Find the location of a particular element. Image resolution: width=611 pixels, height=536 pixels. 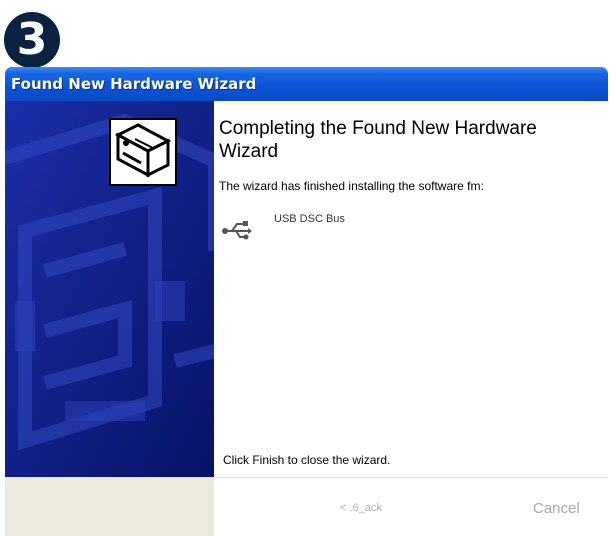

wizard-footer: < .6_ack Cancel is located at coordinates (306, 506).